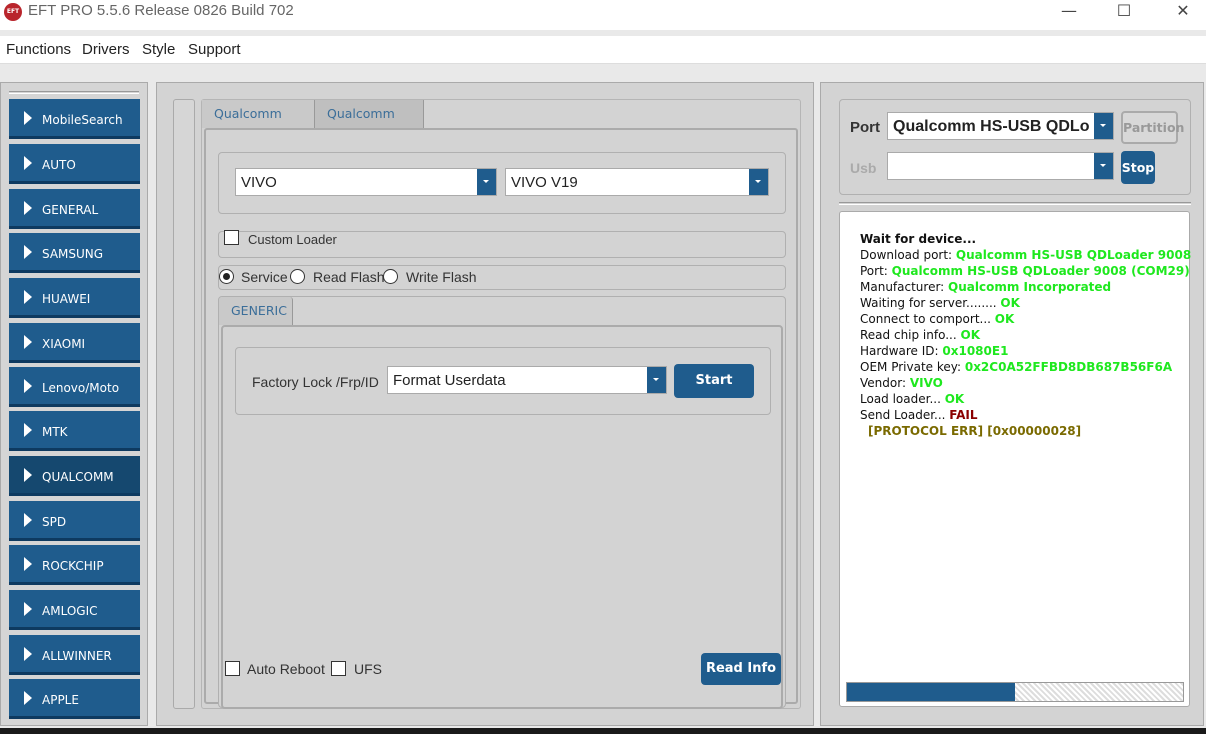 The width and height of the screenshot is (1206, 734). What do you see at coordinates (1183, 12) in the screenshot?
I see `close-button: ✕` at bounding box center [1183, 12].